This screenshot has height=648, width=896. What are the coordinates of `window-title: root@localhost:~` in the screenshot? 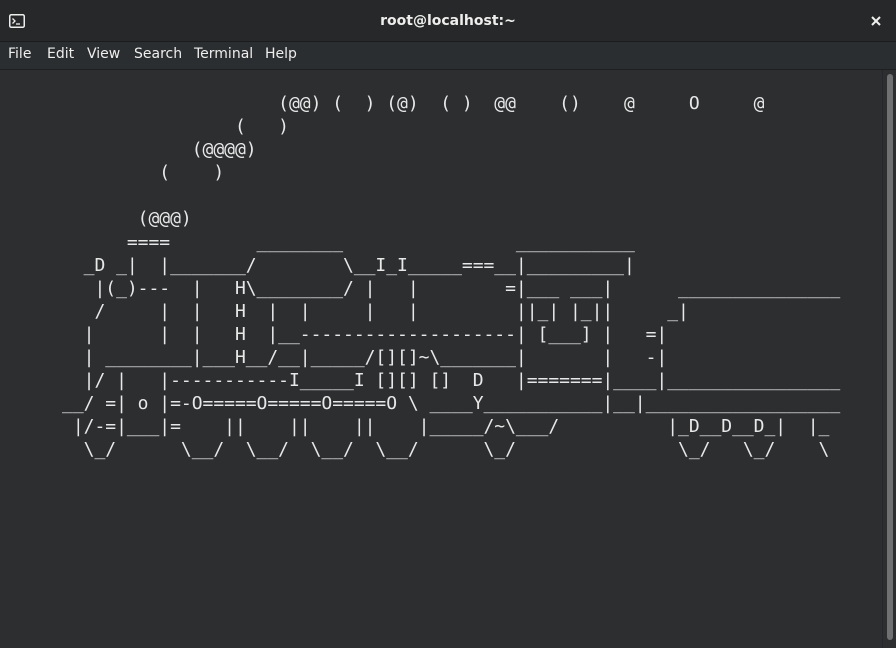 It's located at (448, 21).